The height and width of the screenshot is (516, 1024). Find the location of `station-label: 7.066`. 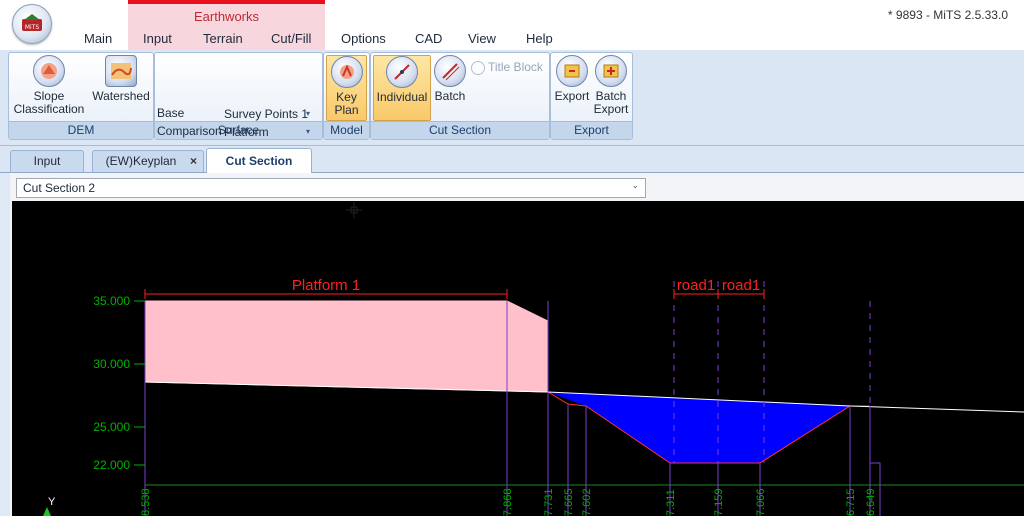

station-label: 7.066 is located at coordinates (761, 502).